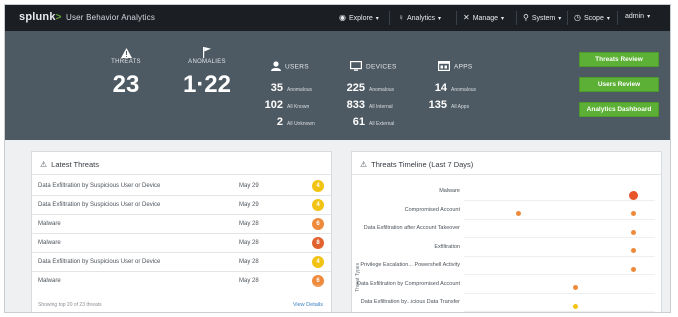  What do you see at coordinates (455, 67) in the screenshot?
I see `apps-group-header: APPS` at bounding box center [455, 67].